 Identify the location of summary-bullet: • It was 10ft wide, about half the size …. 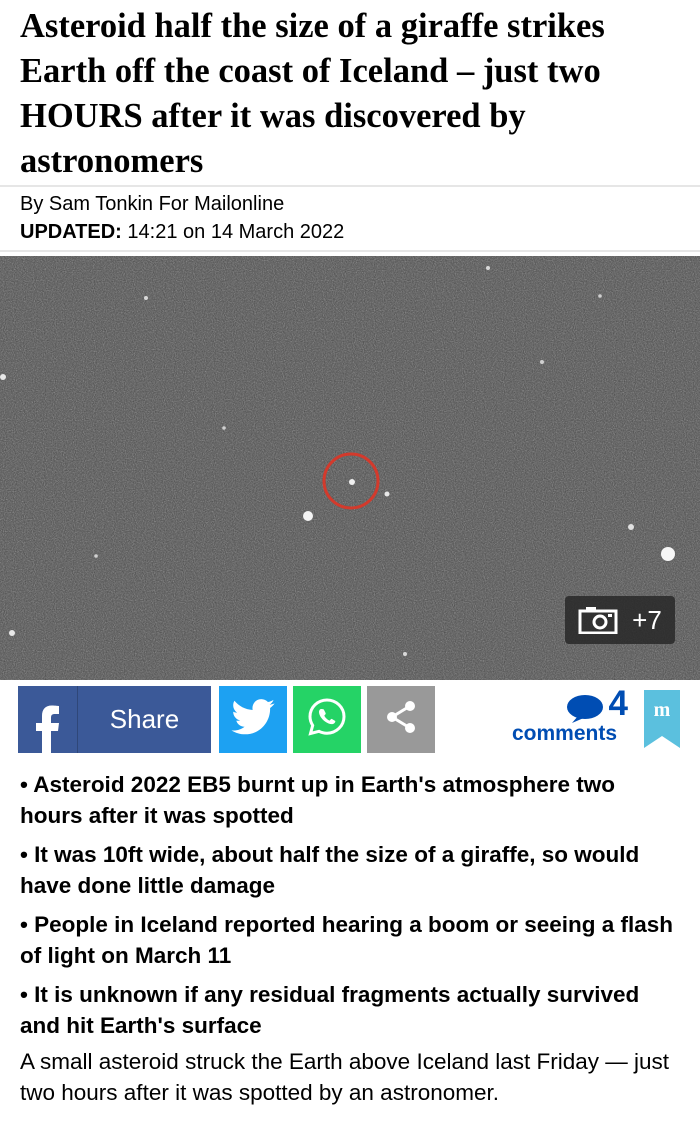
(330, 870).